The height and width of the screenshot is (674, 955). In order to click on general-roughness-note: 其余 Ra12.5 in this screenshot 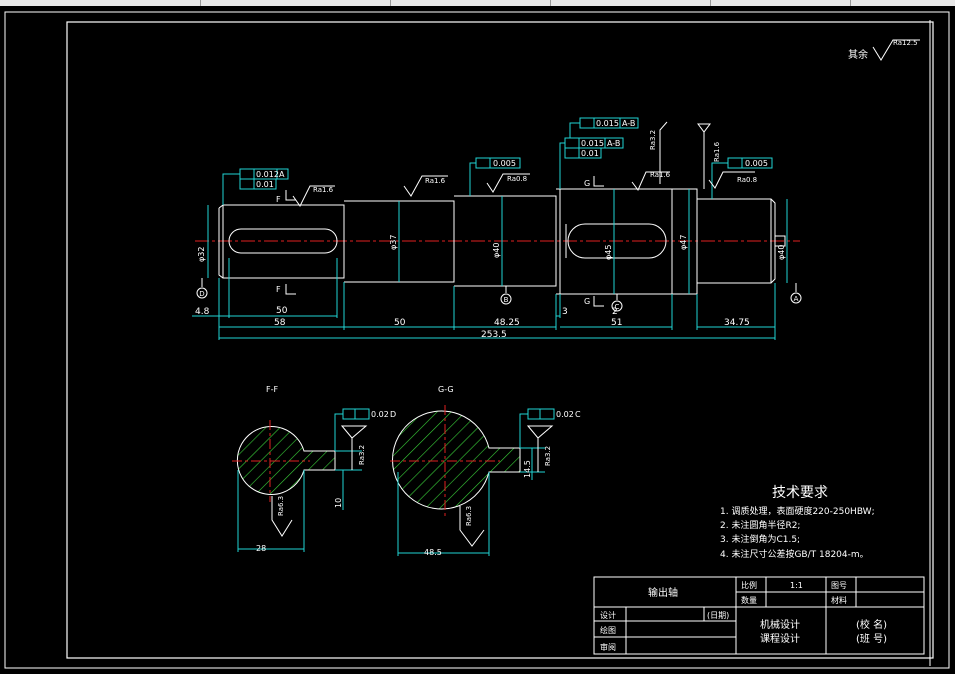, I will do `click(884, 50)`.